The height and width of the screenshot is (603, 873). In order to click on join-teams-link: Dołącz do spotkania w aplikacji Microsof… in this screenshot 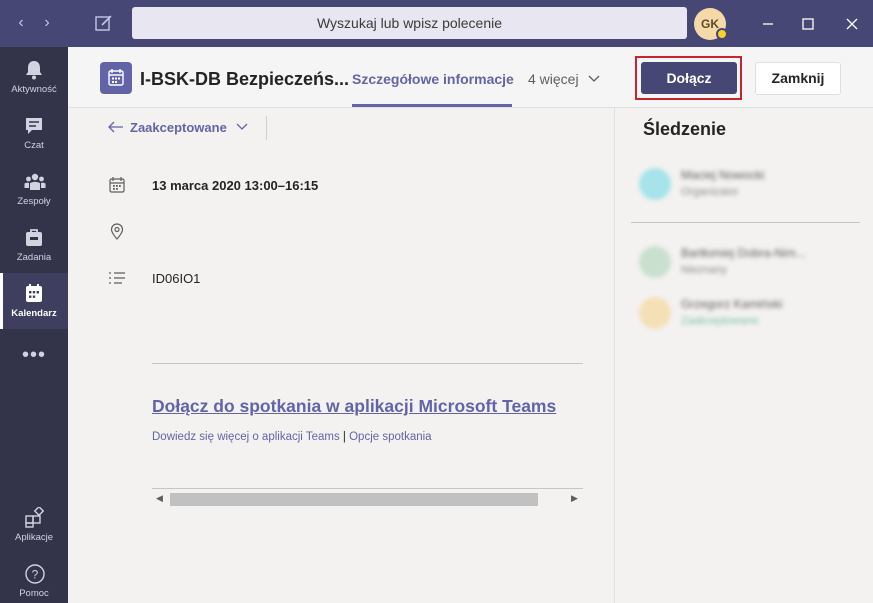, I will do `click(354, 406)`.